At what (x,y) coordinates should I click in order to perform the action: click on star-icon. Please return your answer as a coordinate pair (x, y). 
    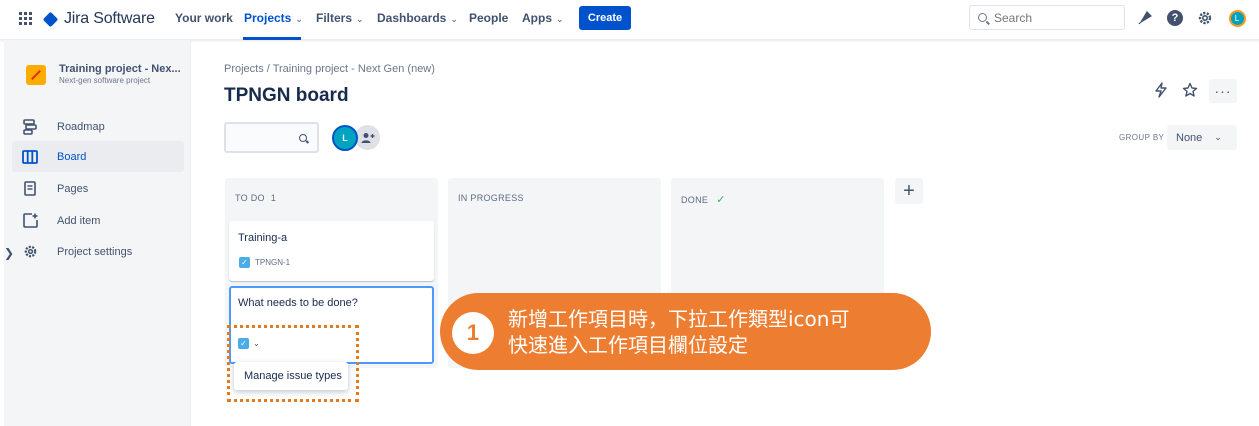
    Looking at the image, I should click on (1190, 90).